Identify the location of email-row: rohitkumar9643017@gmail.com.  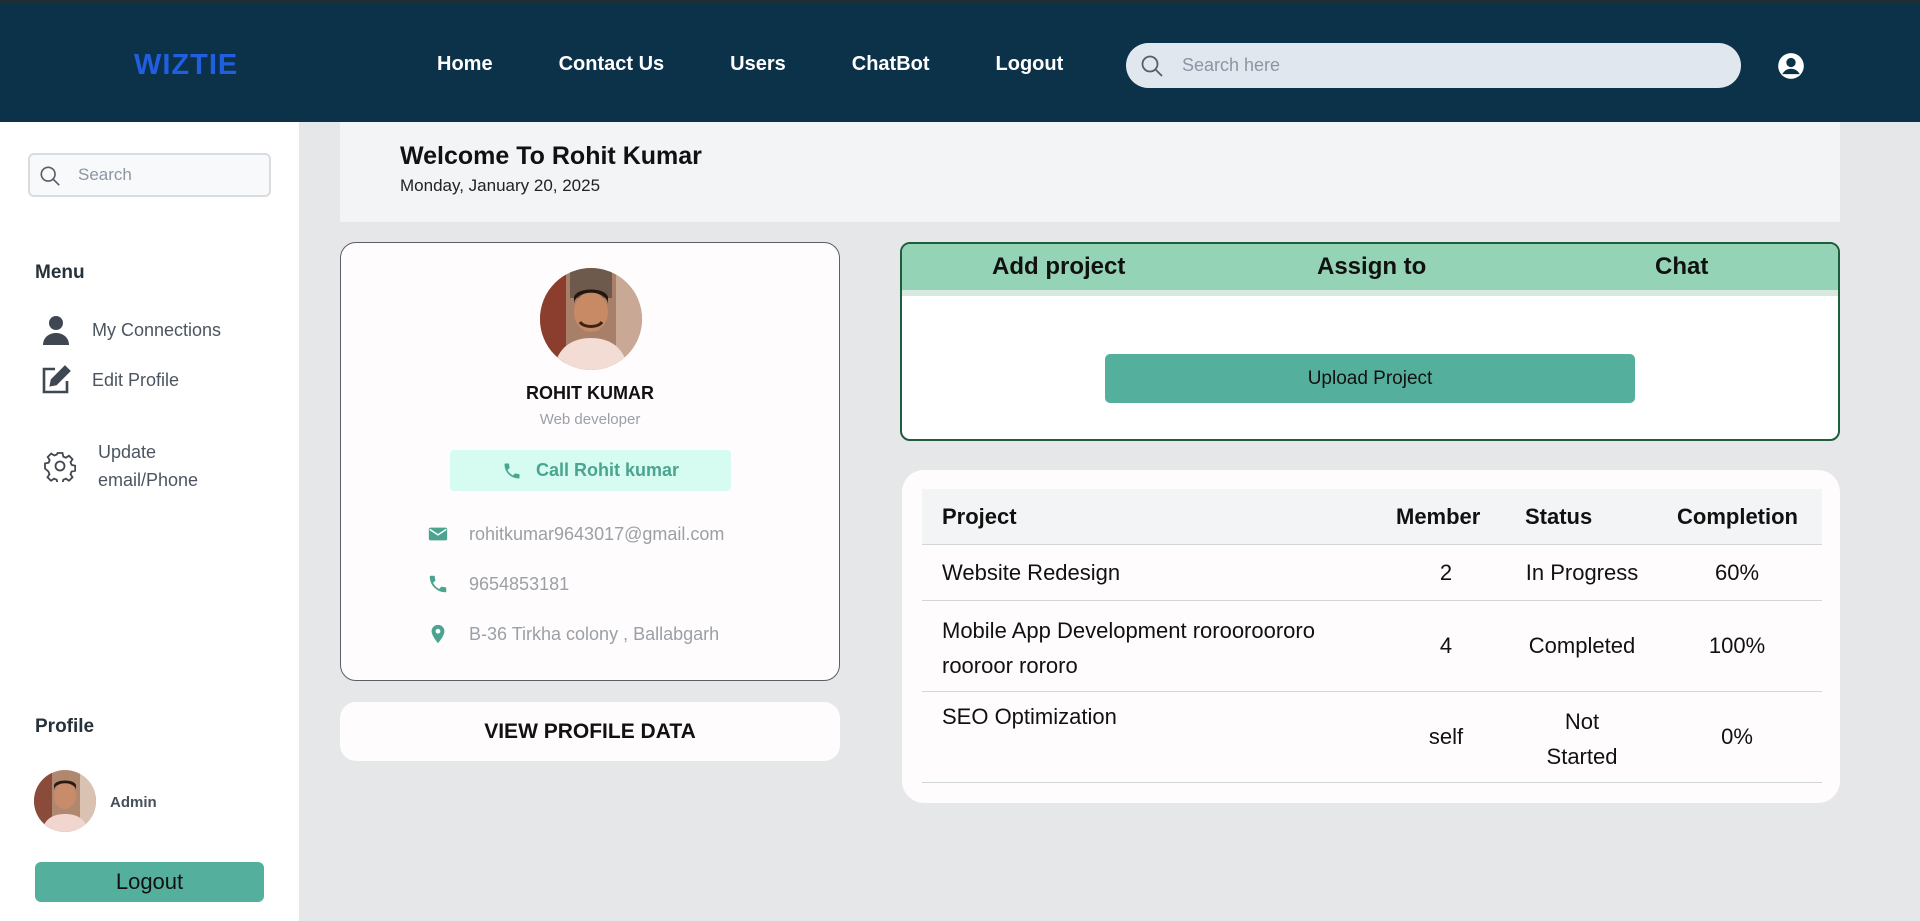
(575, 534).